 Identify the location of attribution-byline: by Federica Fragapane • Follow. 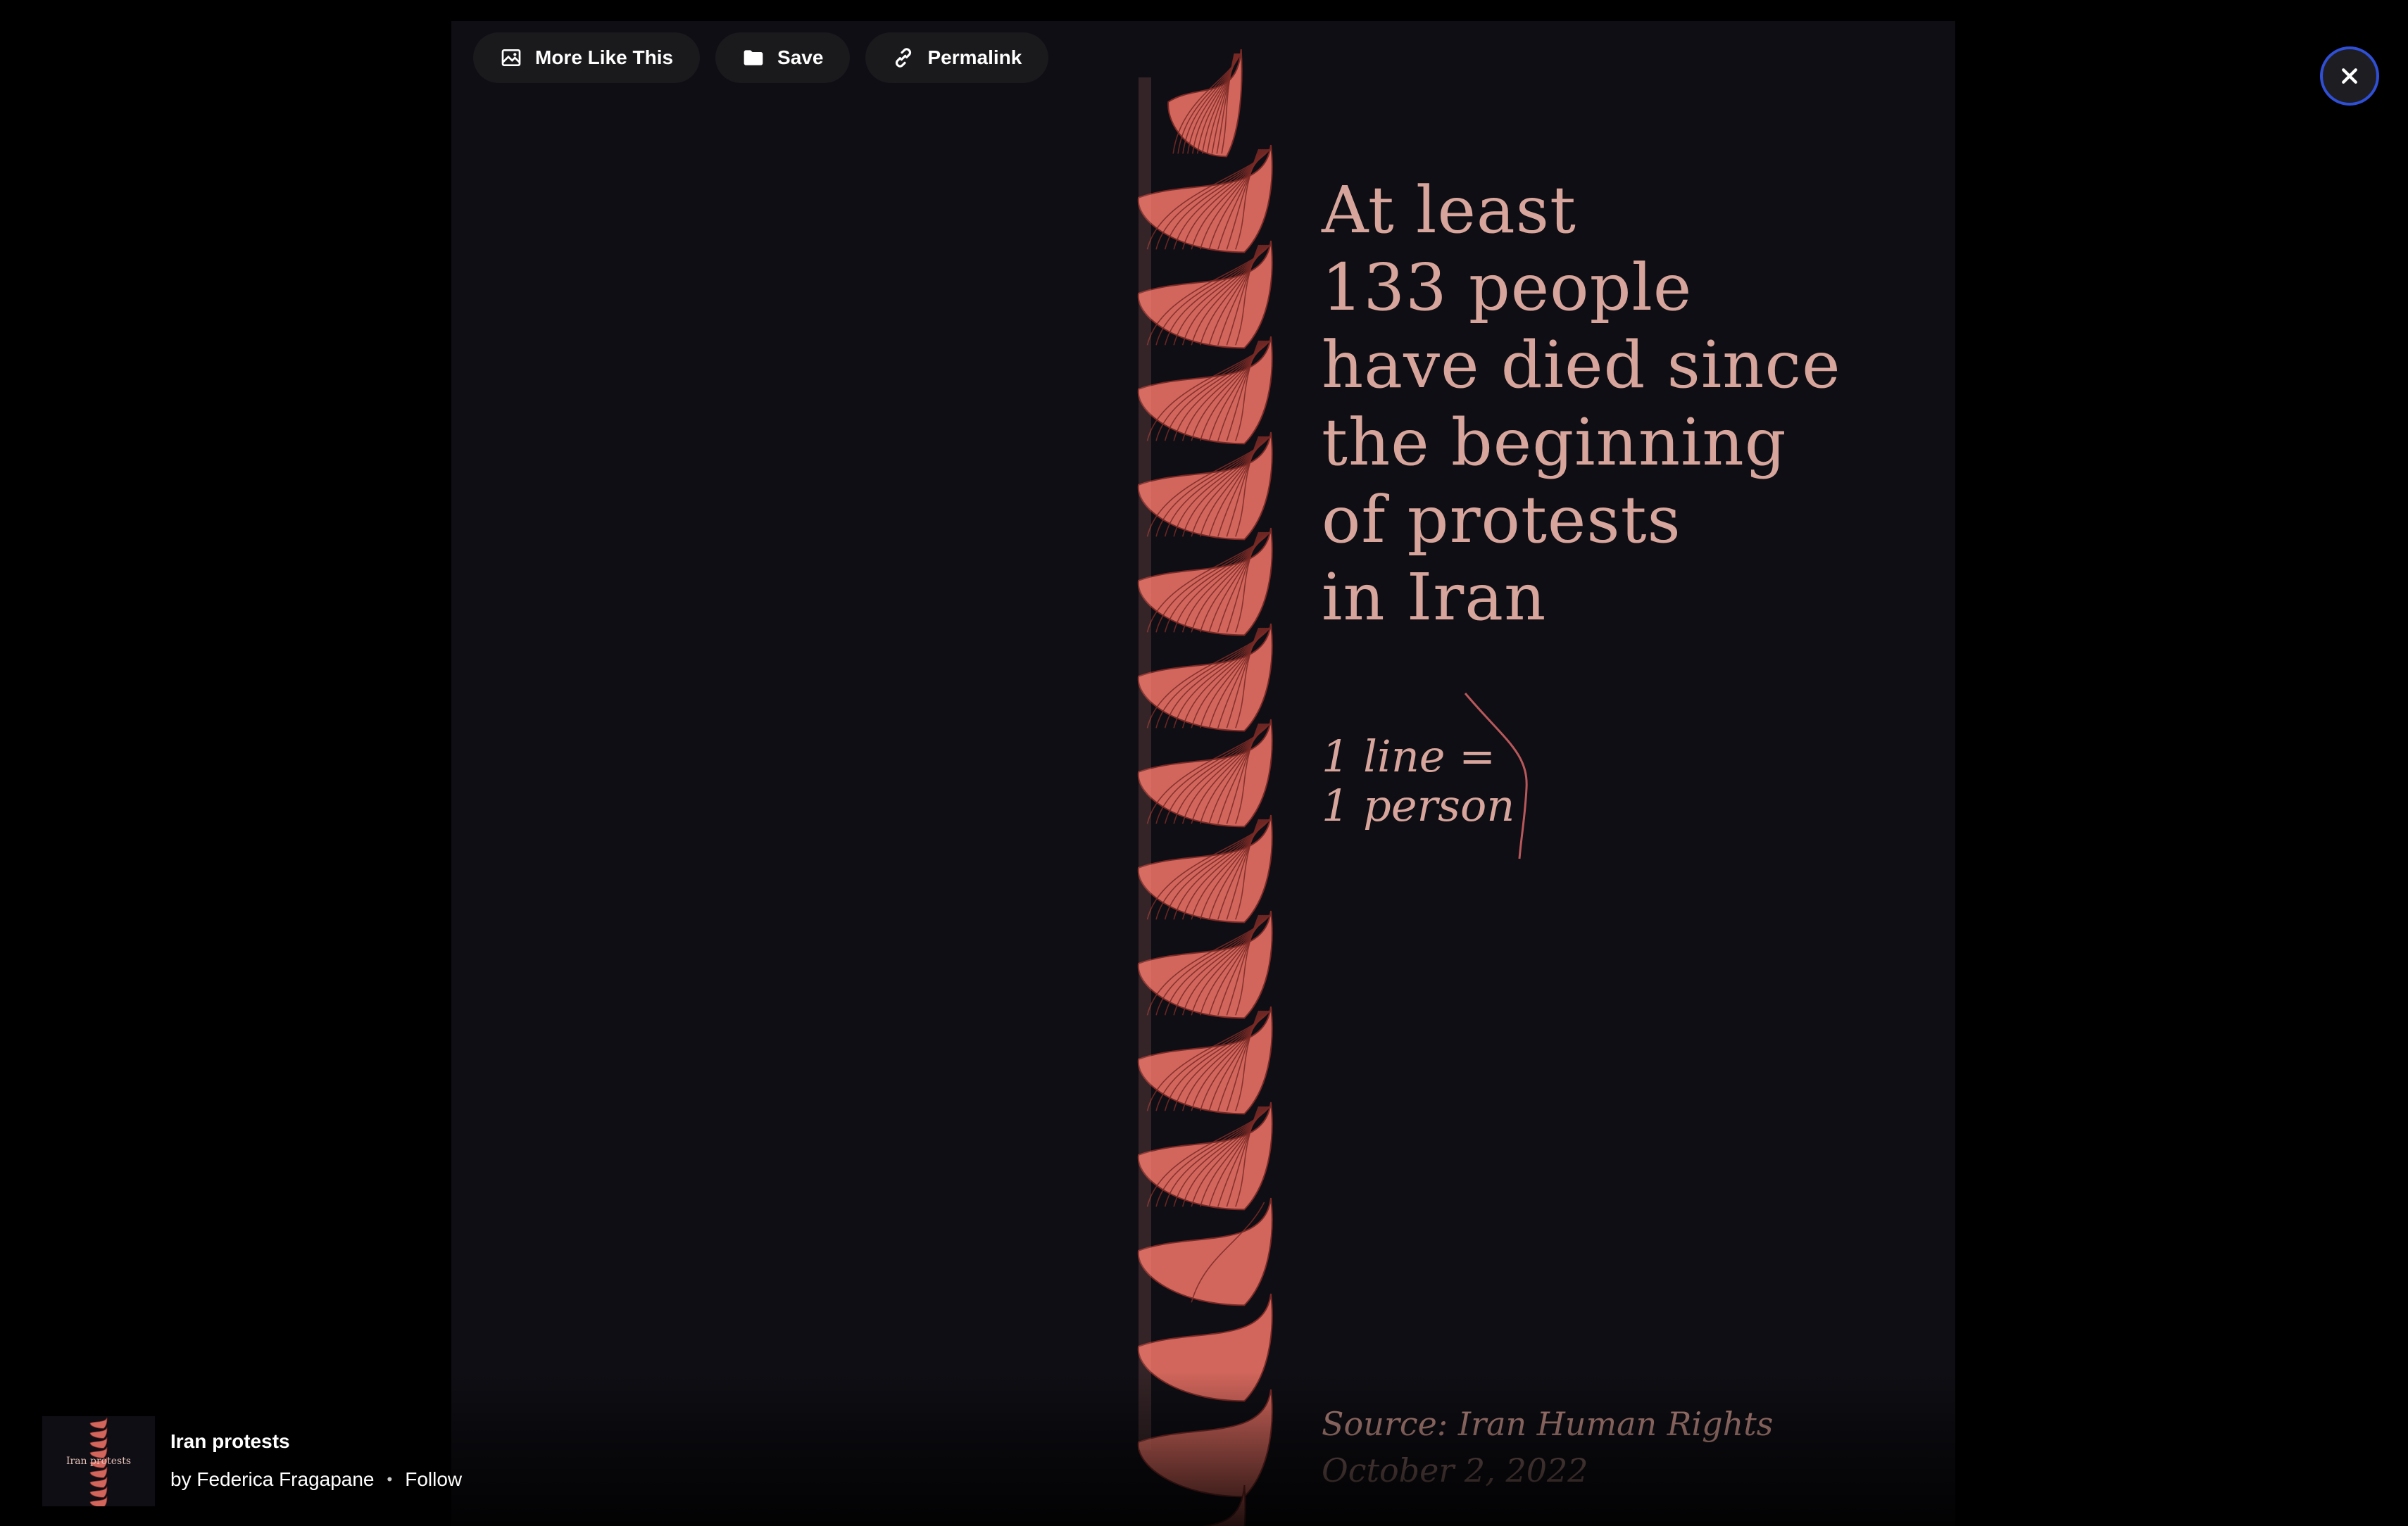
(316, 1479).